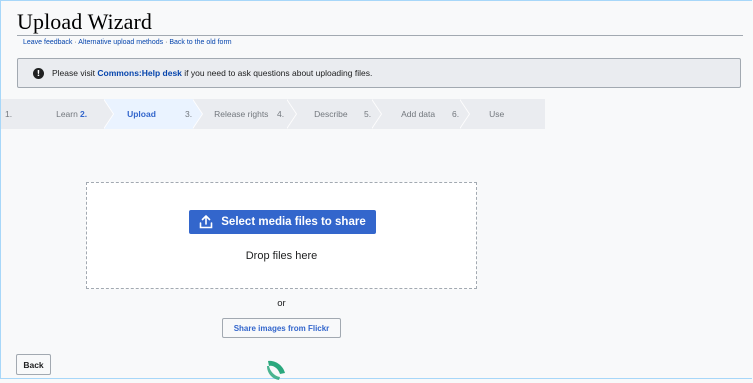 The image size is (753, 383). I want to click on step-label: Describe, so click(331, 114).